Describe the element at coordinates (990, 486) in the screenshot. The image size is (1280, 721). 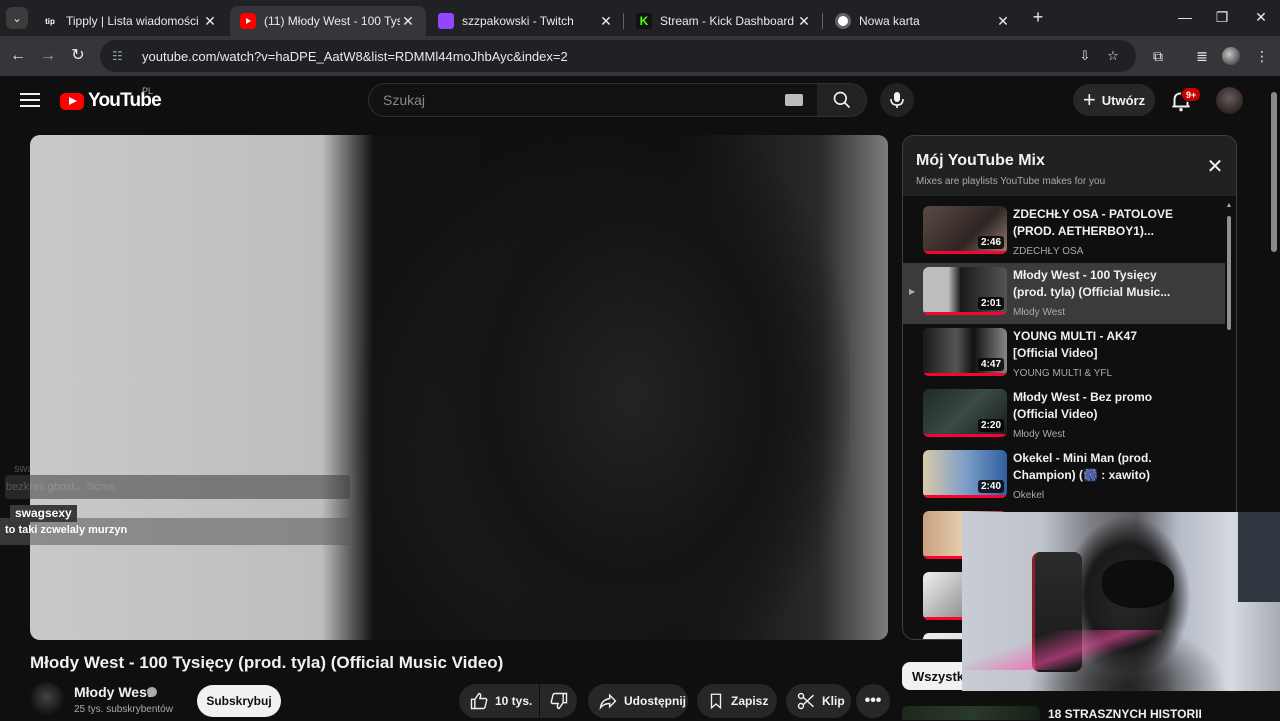
I see `playlist-item-duration: 2:40` at that location.